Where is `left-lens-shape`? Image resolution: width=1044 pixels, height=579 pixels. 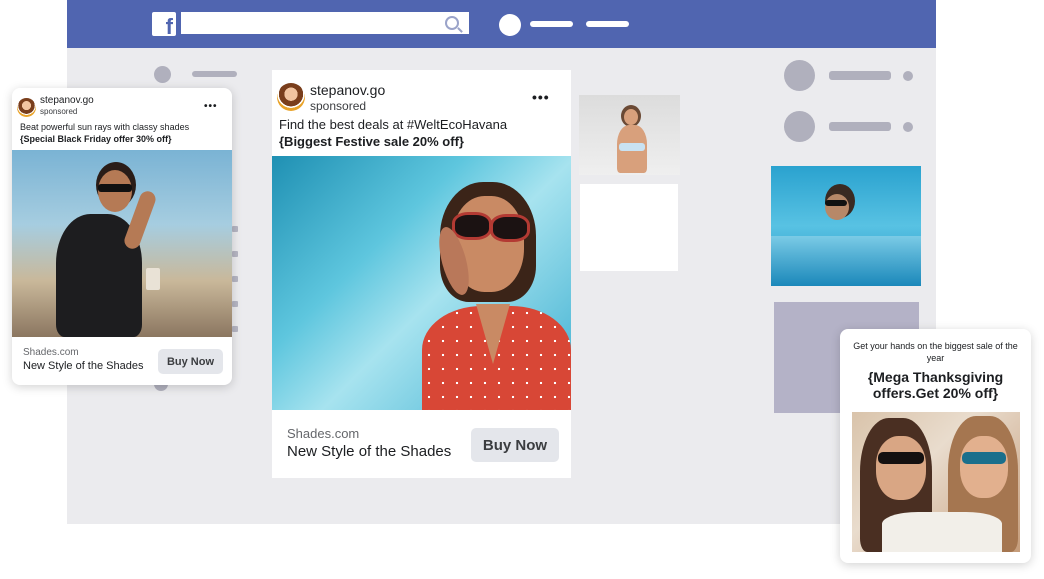
left-lens-shape is located at coordinates (472, 226).